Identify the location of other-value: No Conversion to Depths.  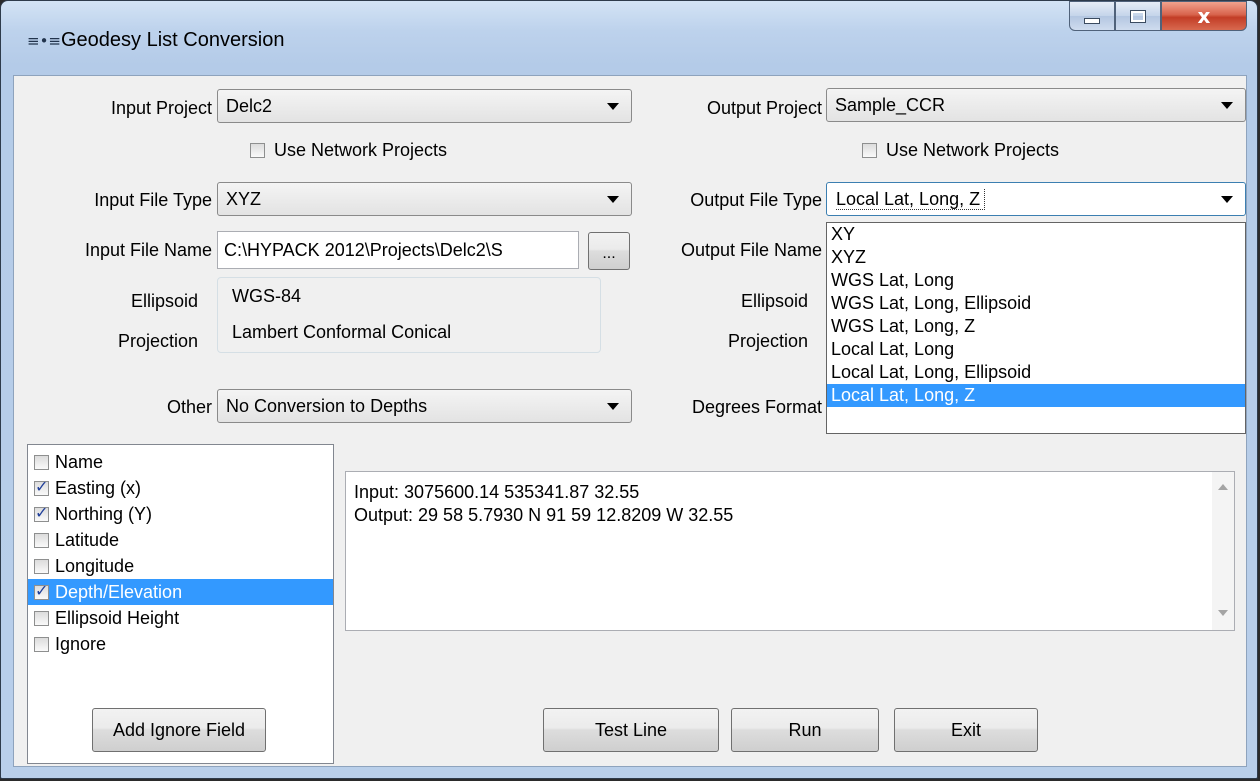
(327, 405).